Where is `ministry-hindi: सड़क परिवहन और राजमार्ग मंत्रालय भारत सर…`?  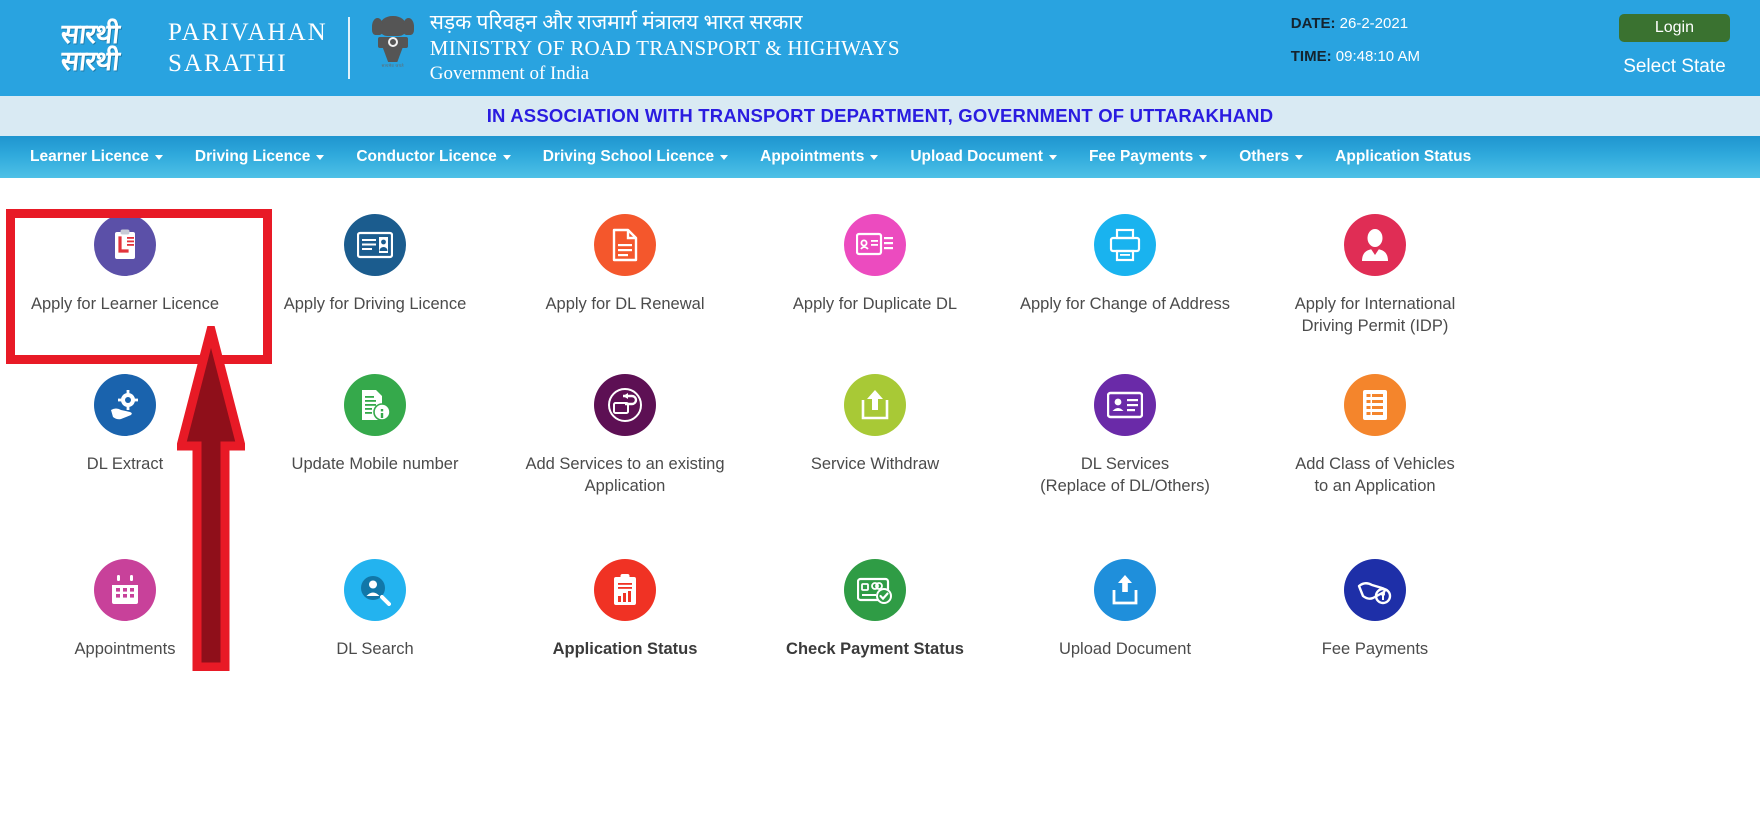
ministry-hindi: सड़क परिवहन और राजमार्ग मंत्रालय भारत सर… is located at coordinates (616, 21).